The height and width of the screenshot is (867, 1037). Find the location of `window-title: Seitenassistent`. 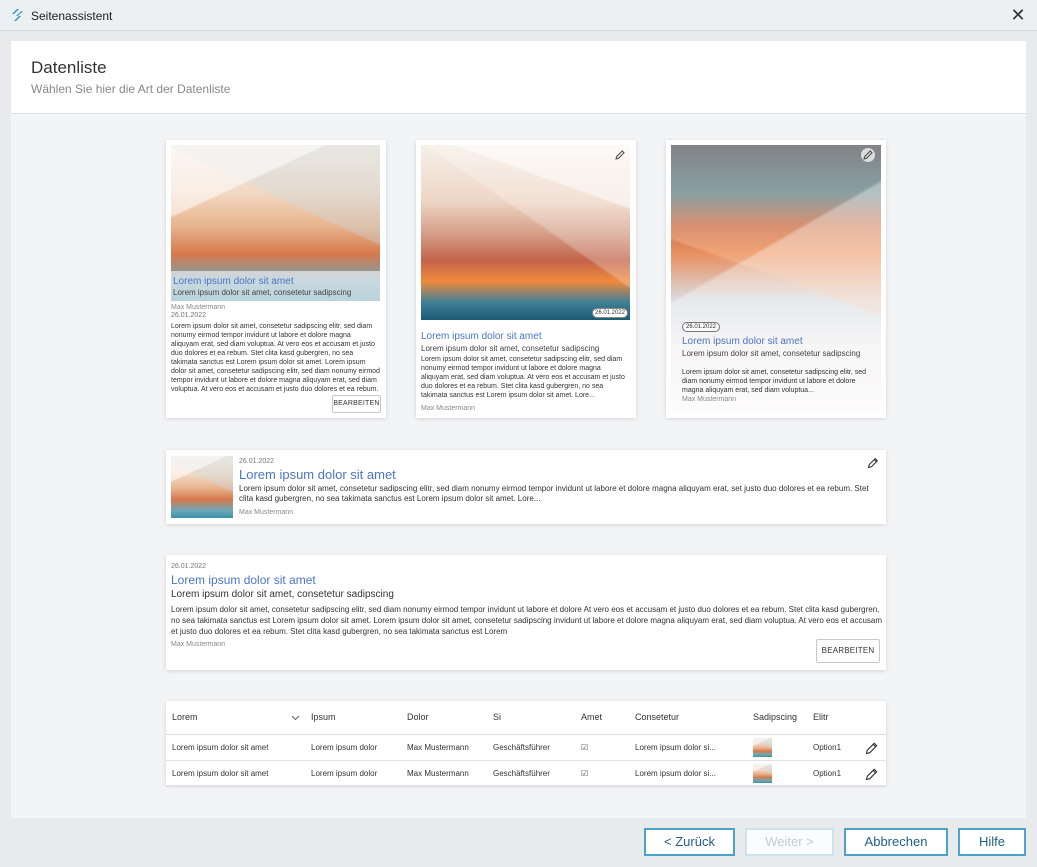

window-title: Seitenassistent is located at coordinates (72, 16).